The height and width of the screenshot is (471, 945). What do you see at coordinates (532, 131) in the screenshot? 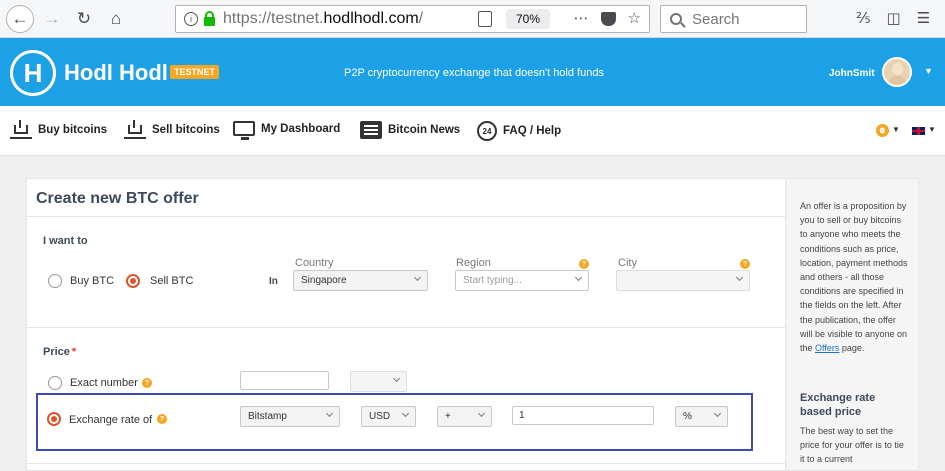
I see `nav-label: FAQ / Help` at bounding box center [532, 131].